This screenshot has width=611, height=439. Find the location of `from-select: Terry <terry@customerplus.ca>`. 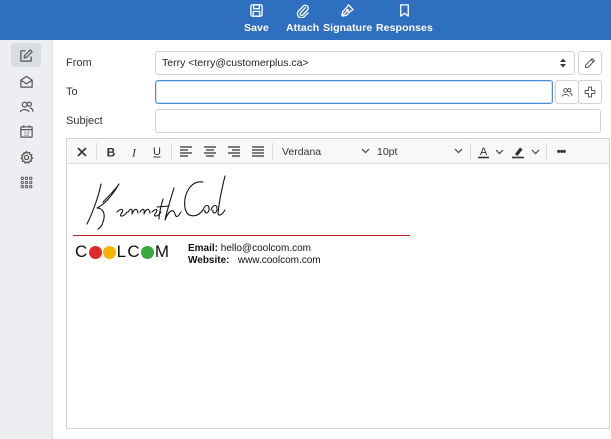

from-select: Terry <terry@customerplus.ca> is located at coordinates (365, 63).